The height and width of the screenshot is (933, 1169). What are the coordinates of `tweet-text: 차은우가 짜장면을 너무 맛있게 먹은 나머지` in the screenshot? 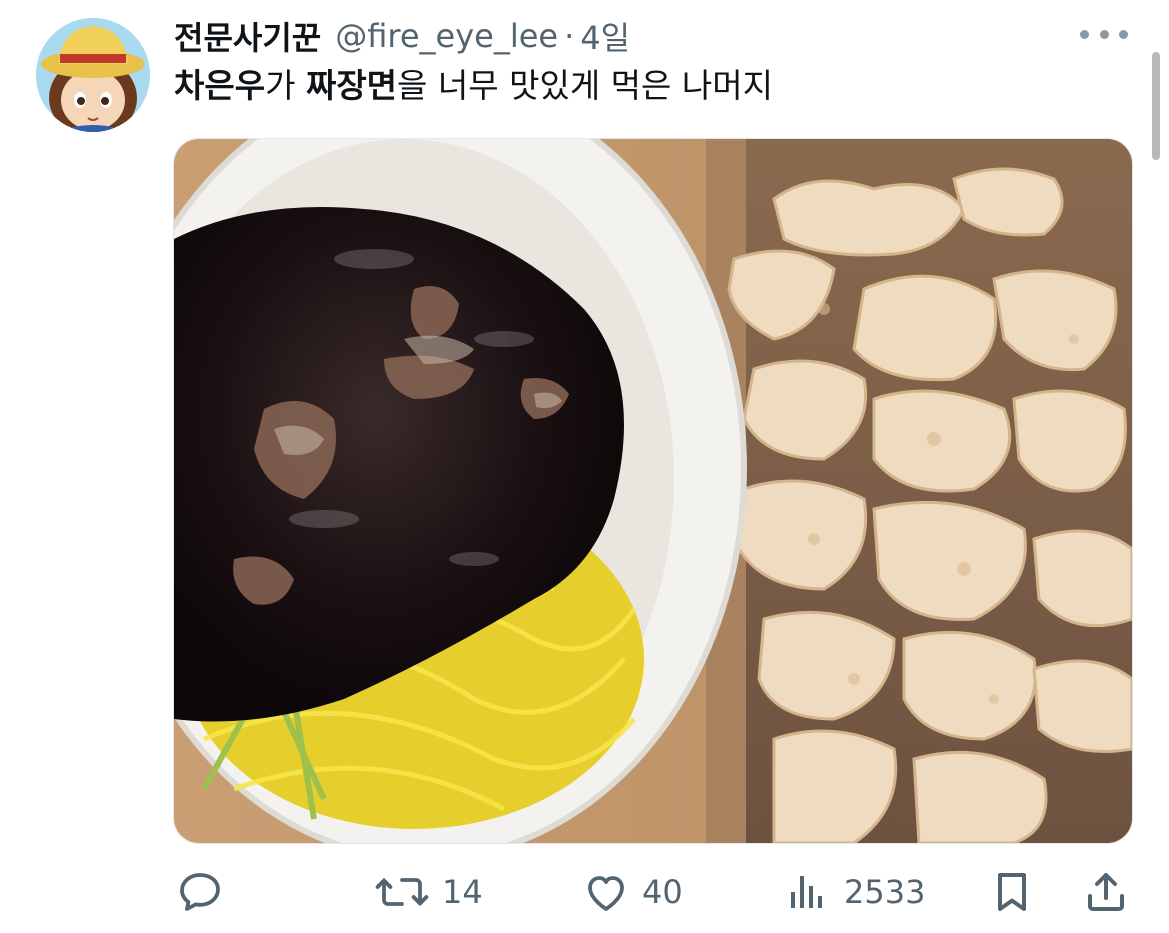 It's located at (473, 86).